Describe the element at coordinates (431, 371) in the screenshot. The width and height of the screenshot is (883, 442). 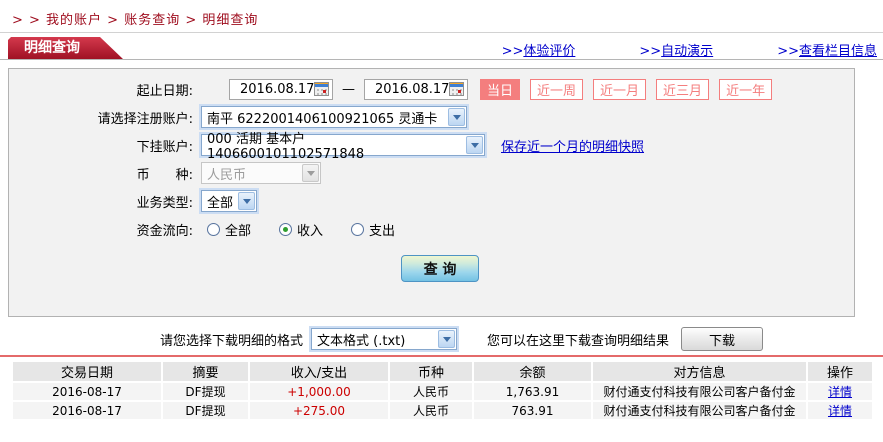
I see `col-header-currency: 币种` at that location.